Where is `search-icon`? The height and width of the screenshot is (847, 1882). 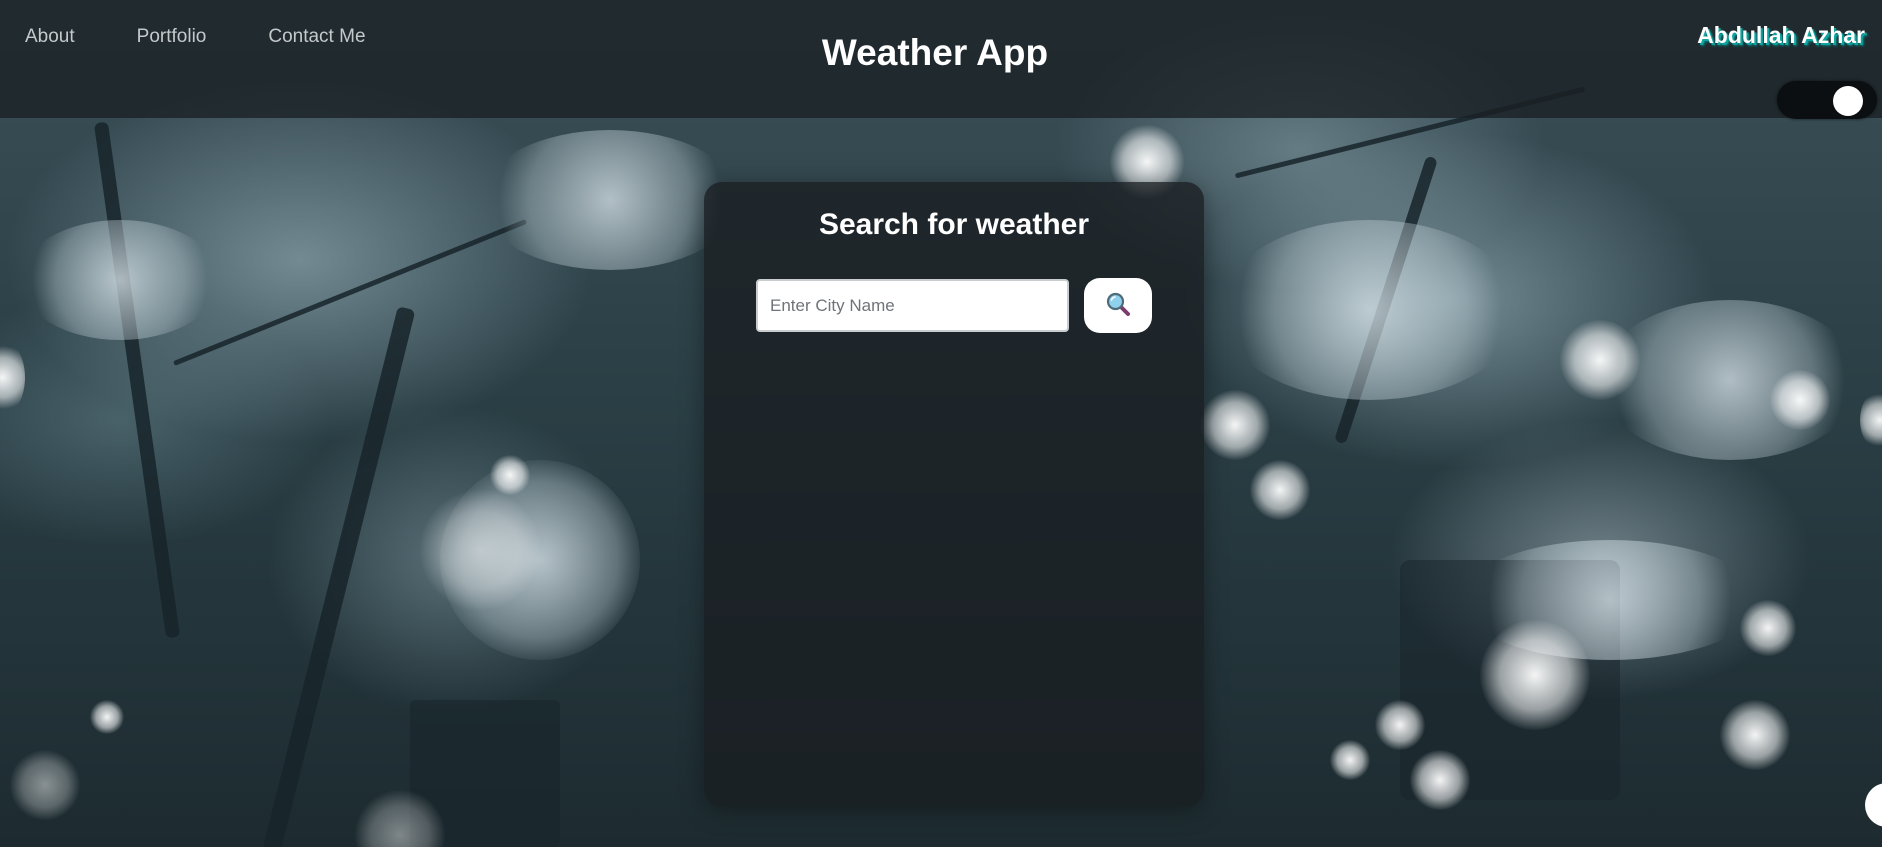
search-icon is located at coordinates (1118, 305).